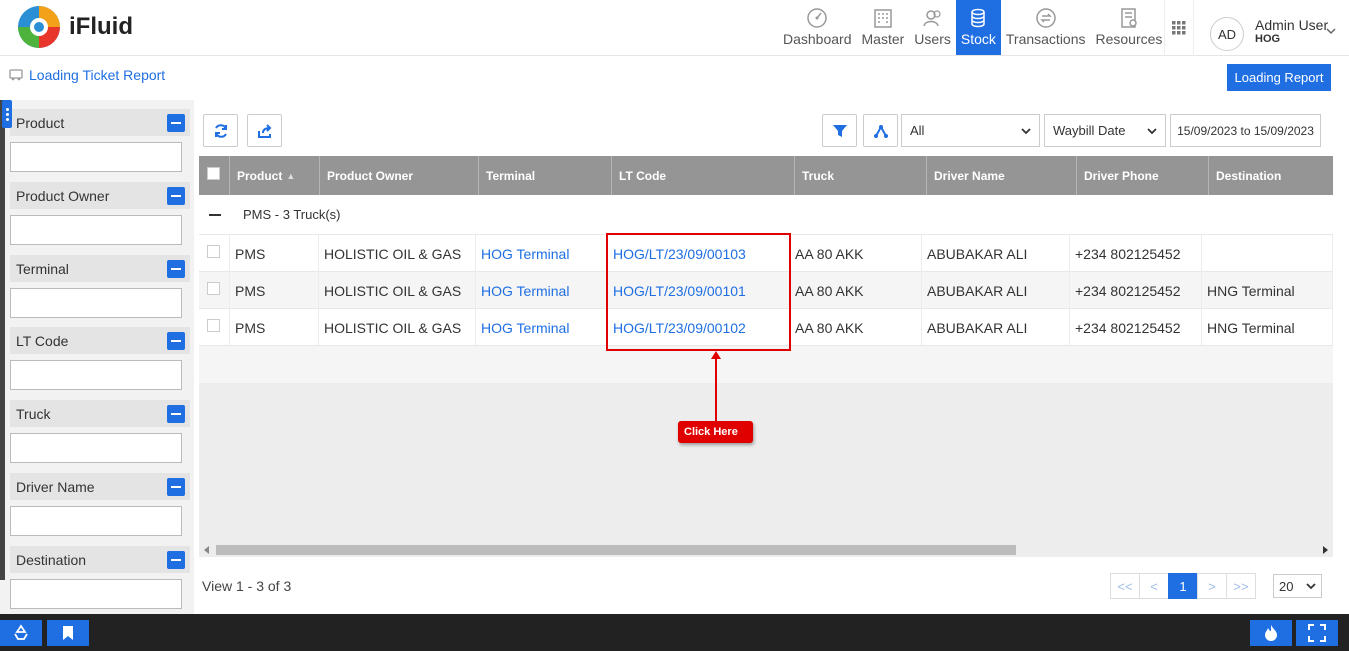 The image size is (1349, 651). I want to click on bottom-toolbar, so click(674, 632).